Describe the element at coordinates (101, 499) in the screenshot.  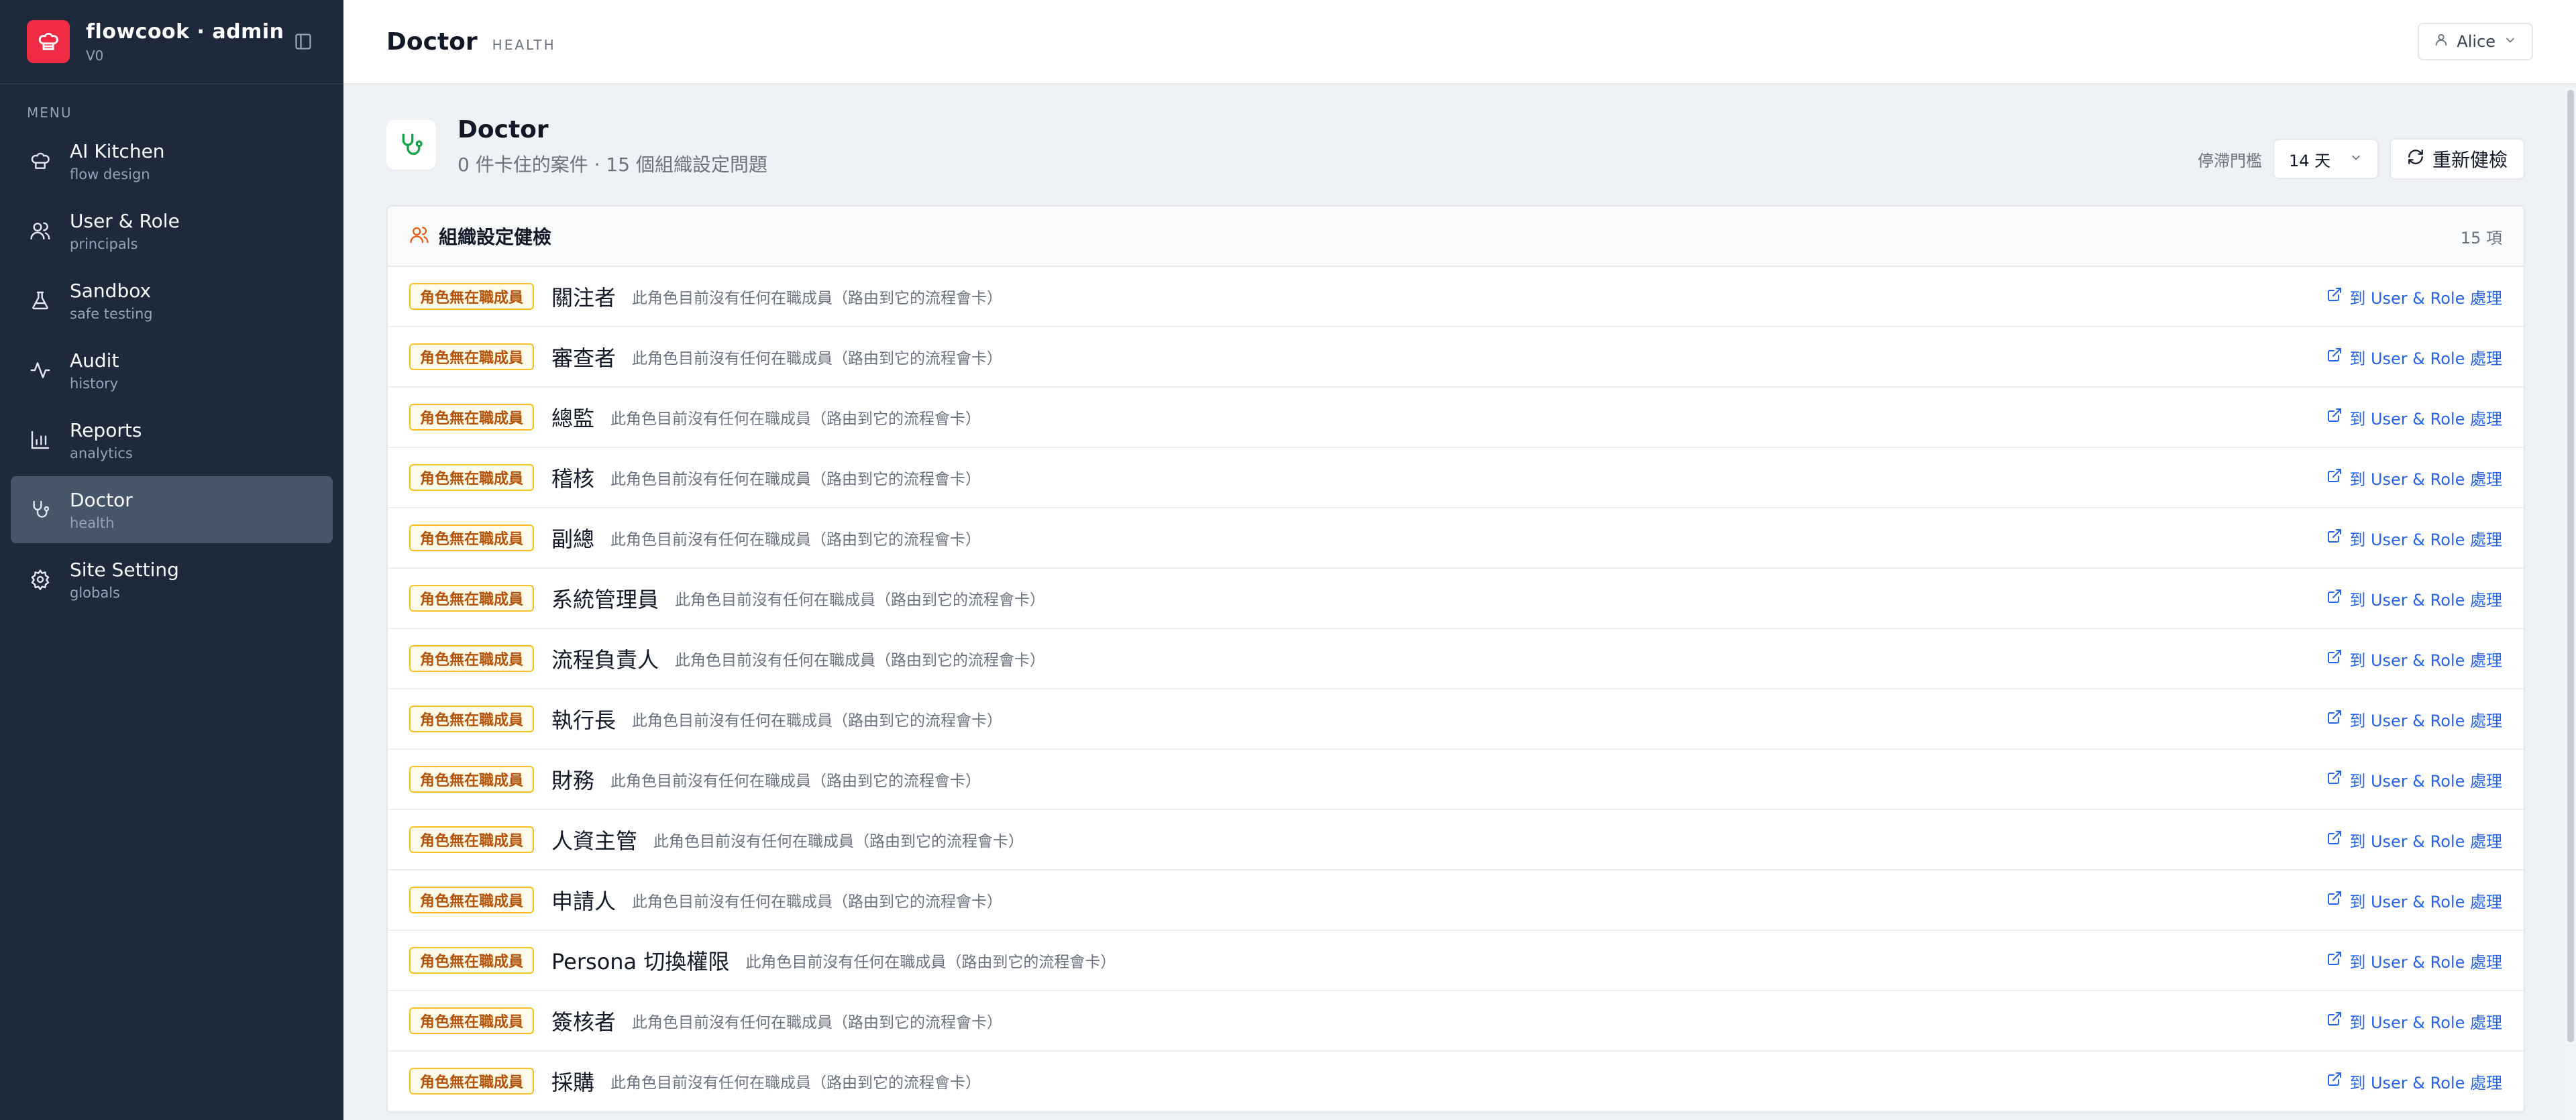
I see `sidebar-item-label: Doctor` at that location.